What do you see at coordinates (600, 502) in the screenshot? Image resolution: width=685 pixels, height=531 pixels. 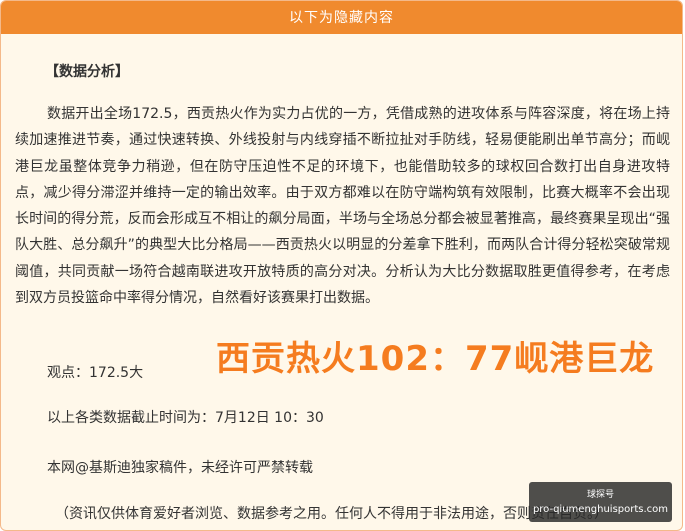 I see `watermark: 球探号 pro-qiumenghuisports.com` at bounding box center [600, 502].